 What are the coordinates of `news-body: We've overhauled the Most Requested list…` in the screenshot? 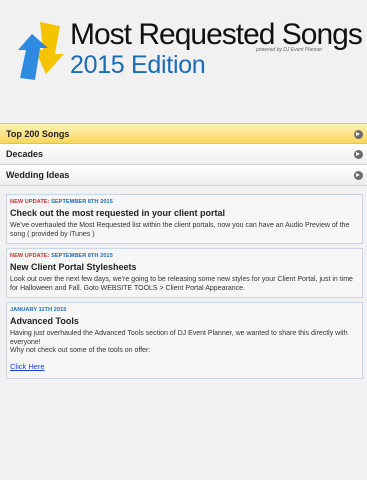 It's located at (180, 230).